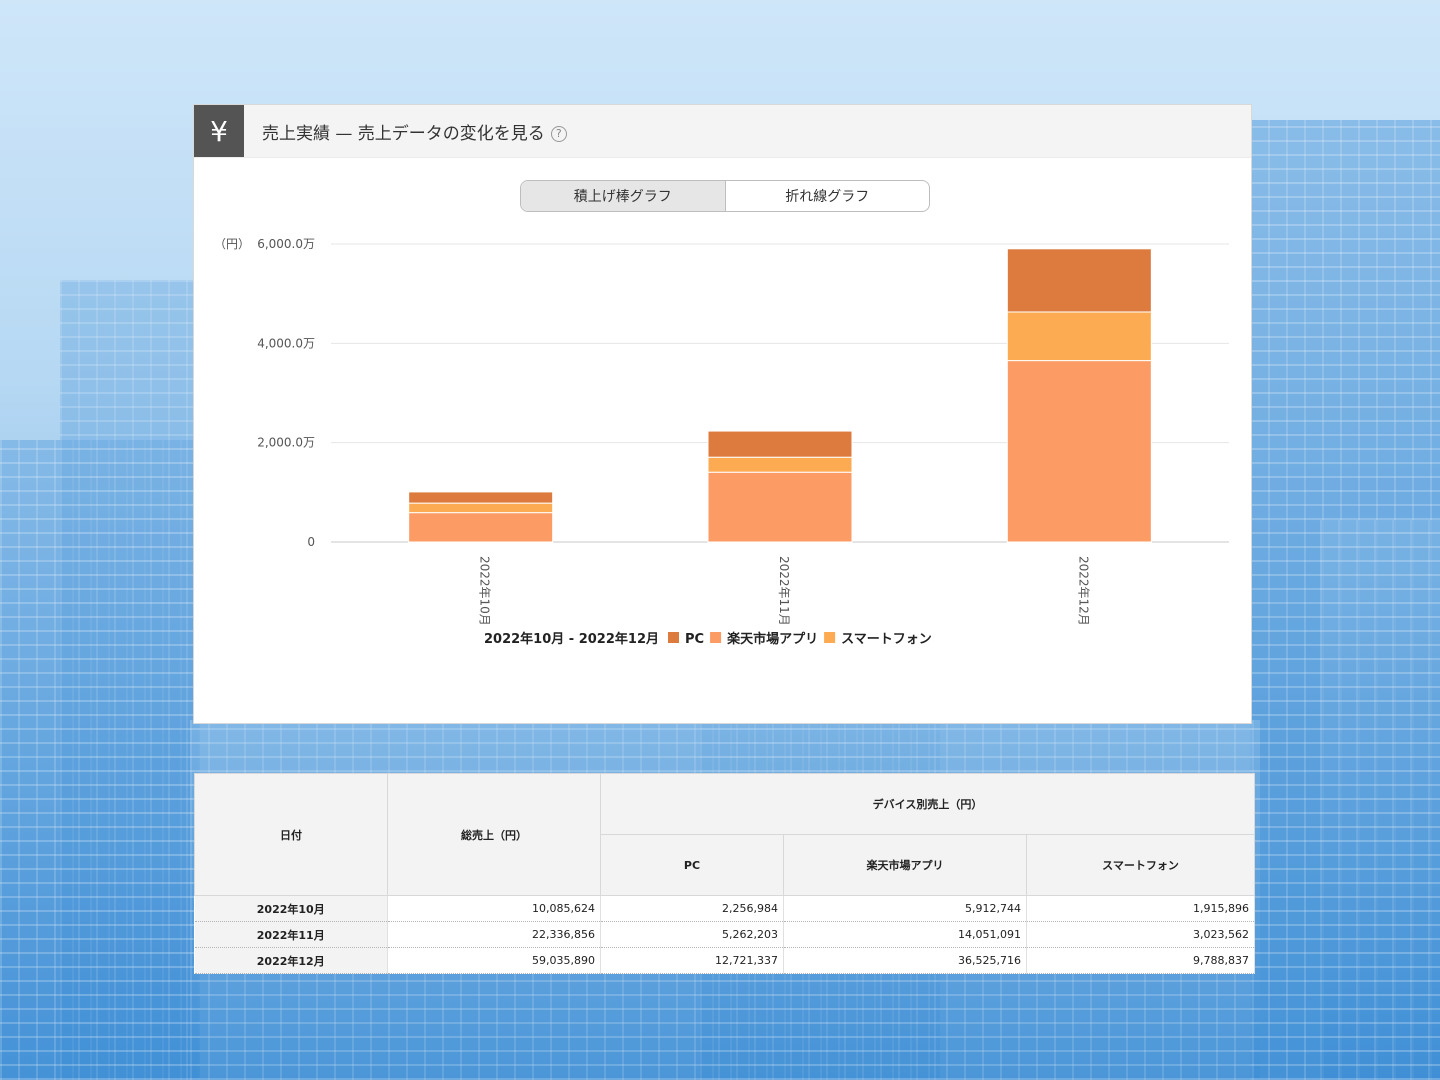  I want to click on pc-cell: 5,262,203, so click(692, 934).